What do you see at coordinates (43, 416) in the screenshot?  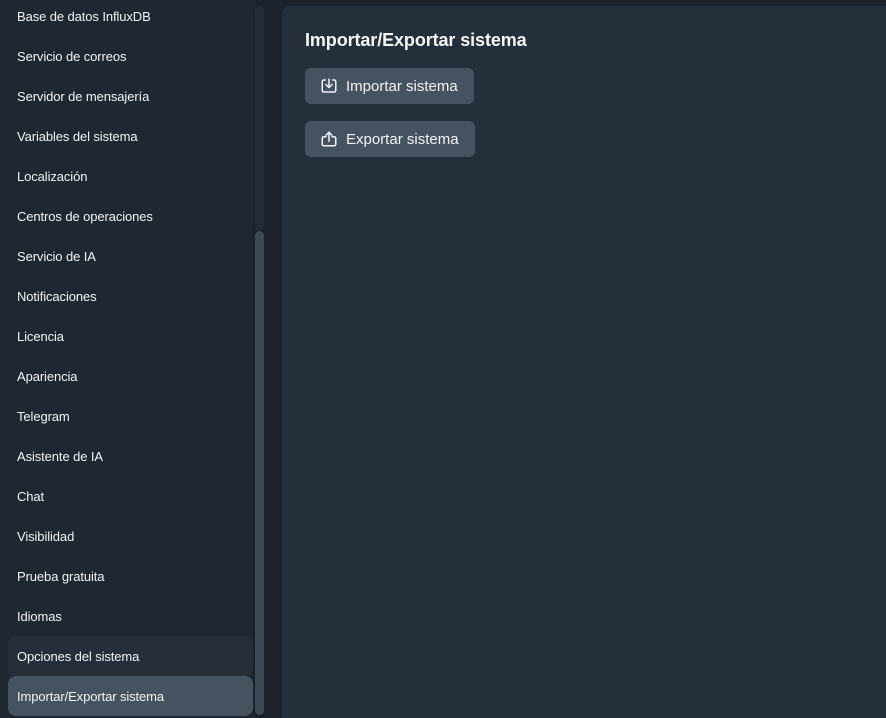 I see `sidebar-item-label: Telegram` at bounding box center [43, 416].